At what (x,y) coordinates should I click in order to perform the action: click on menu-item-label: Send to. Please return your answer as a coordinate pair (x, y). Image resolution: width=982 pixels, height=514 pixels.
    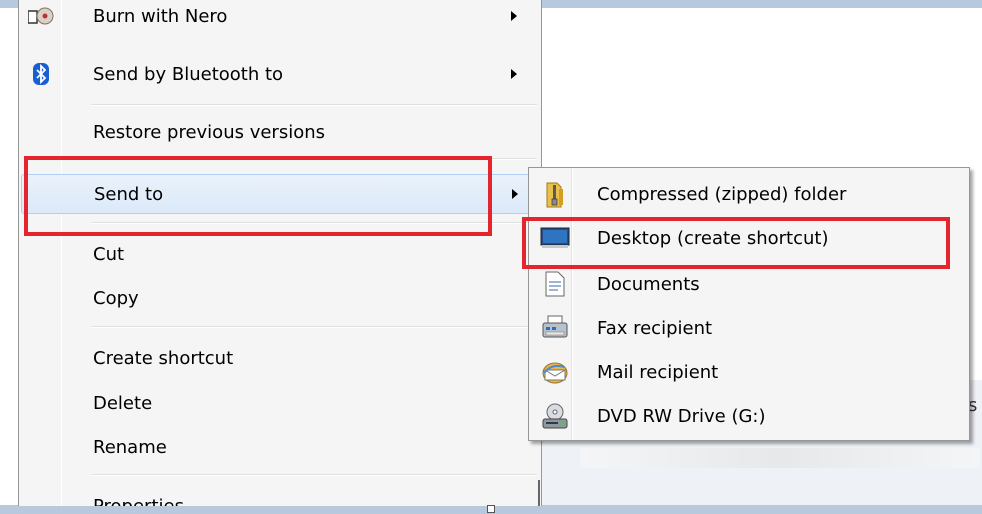
    Looking at the image, I should click on (129, 194).